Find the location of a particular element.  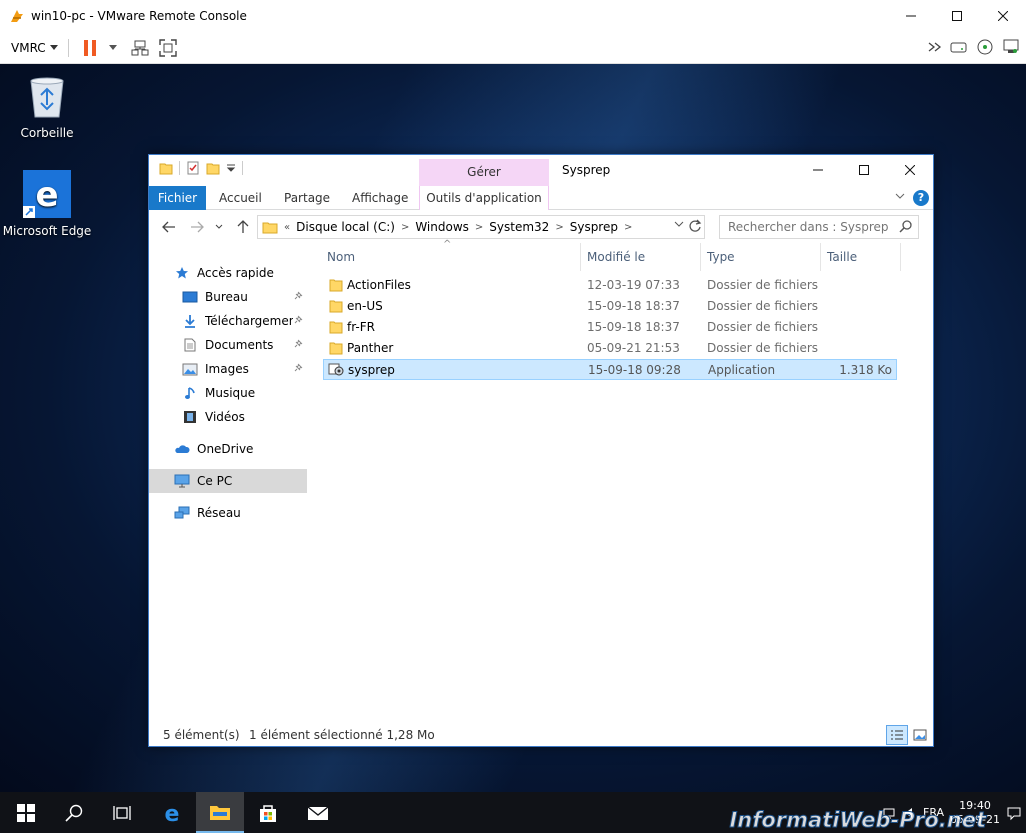

file-row: en-US 15-09-18 18:37 Dossier de fichiers is located at coordinates (610, 306).